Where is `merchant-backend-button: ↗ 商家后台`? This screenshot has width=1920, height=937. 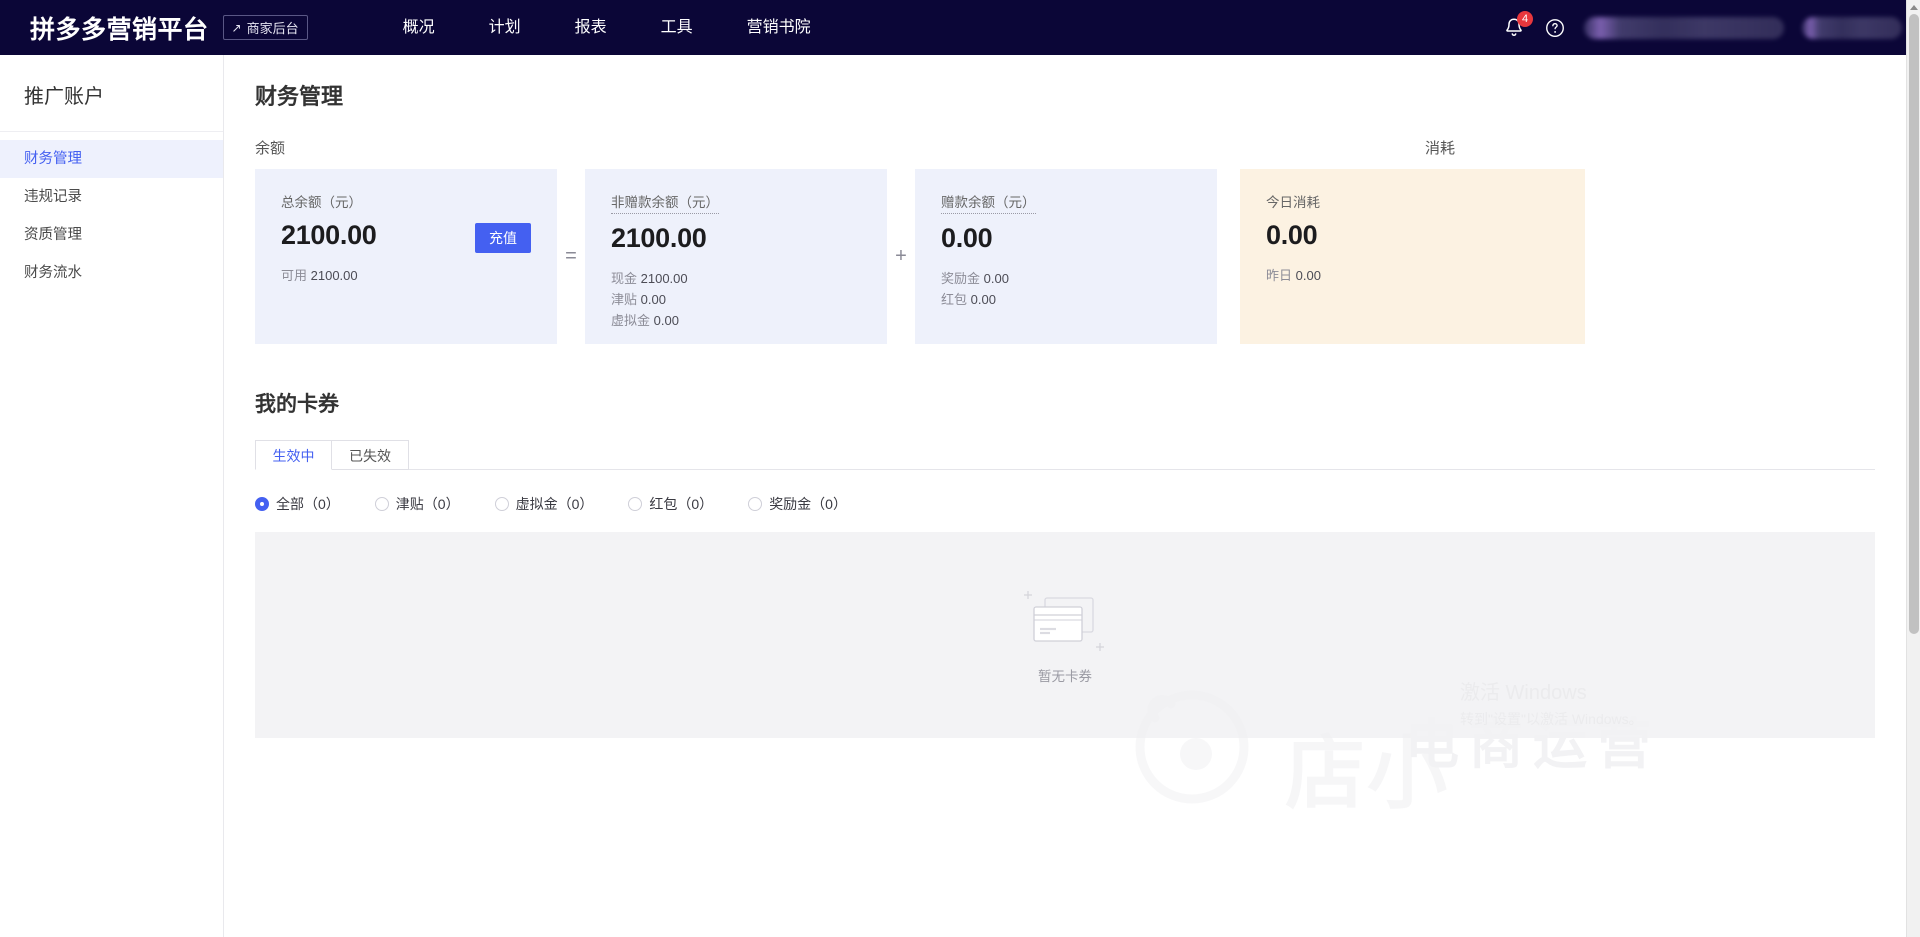
merchant-backend-button: ↗ 商家后台 is located at coordinates (265, 27).